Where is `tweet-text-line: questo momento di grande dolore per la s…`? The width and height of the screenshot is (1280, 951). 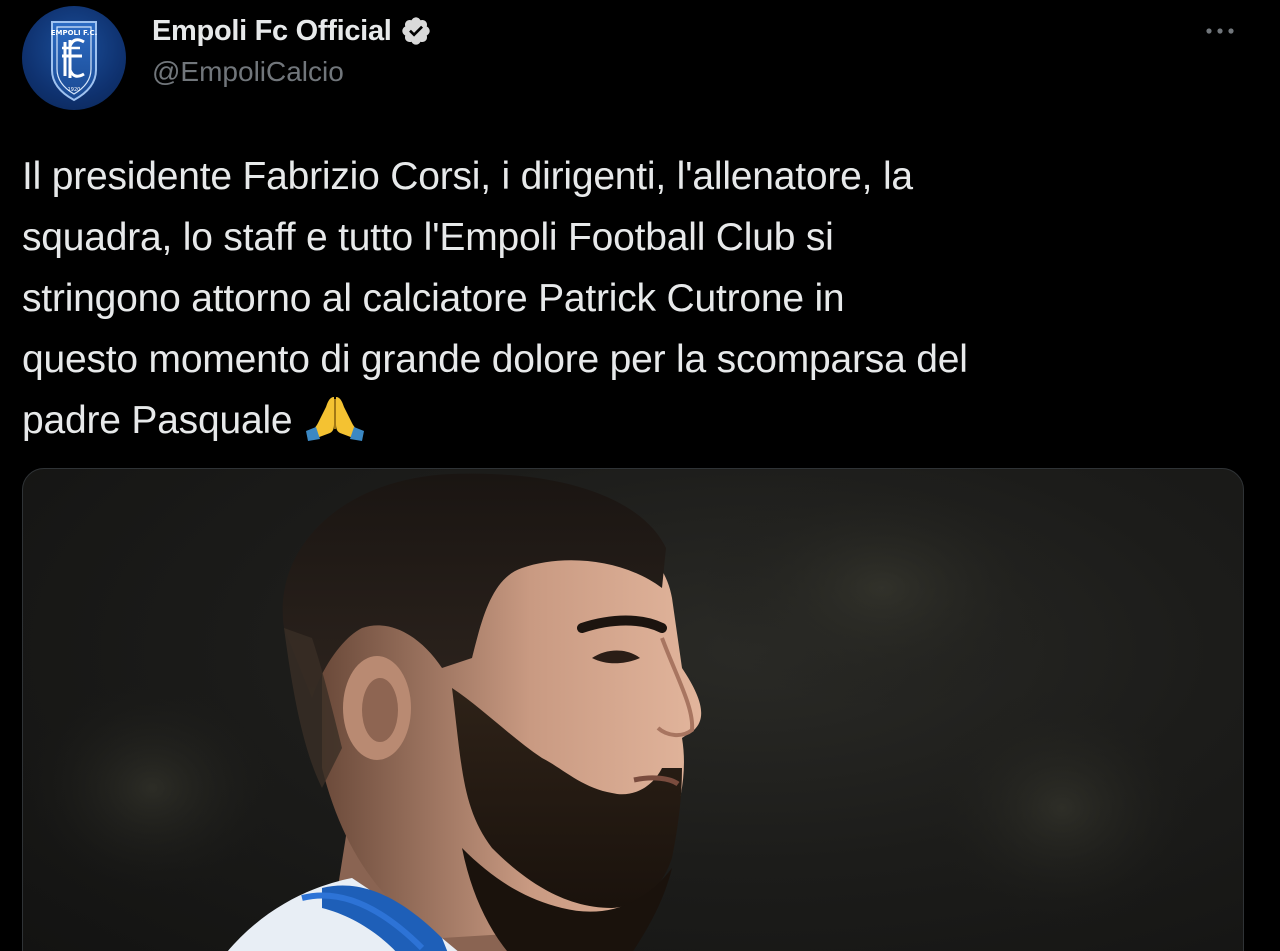 tweet-text-line: questo momento di grande dolore per la s… is located at coordinates (495, 359).